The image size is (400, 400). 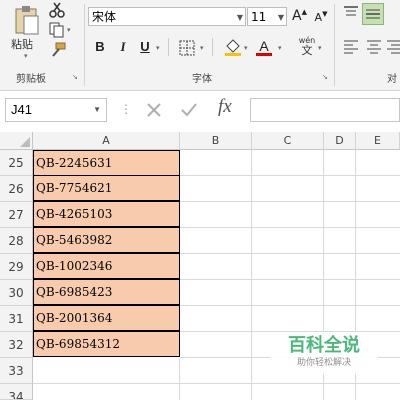 What do you see at coordinates (378, 141) in the screenshot?
I see `column-header-e: E` at bounding box center [378, 141].